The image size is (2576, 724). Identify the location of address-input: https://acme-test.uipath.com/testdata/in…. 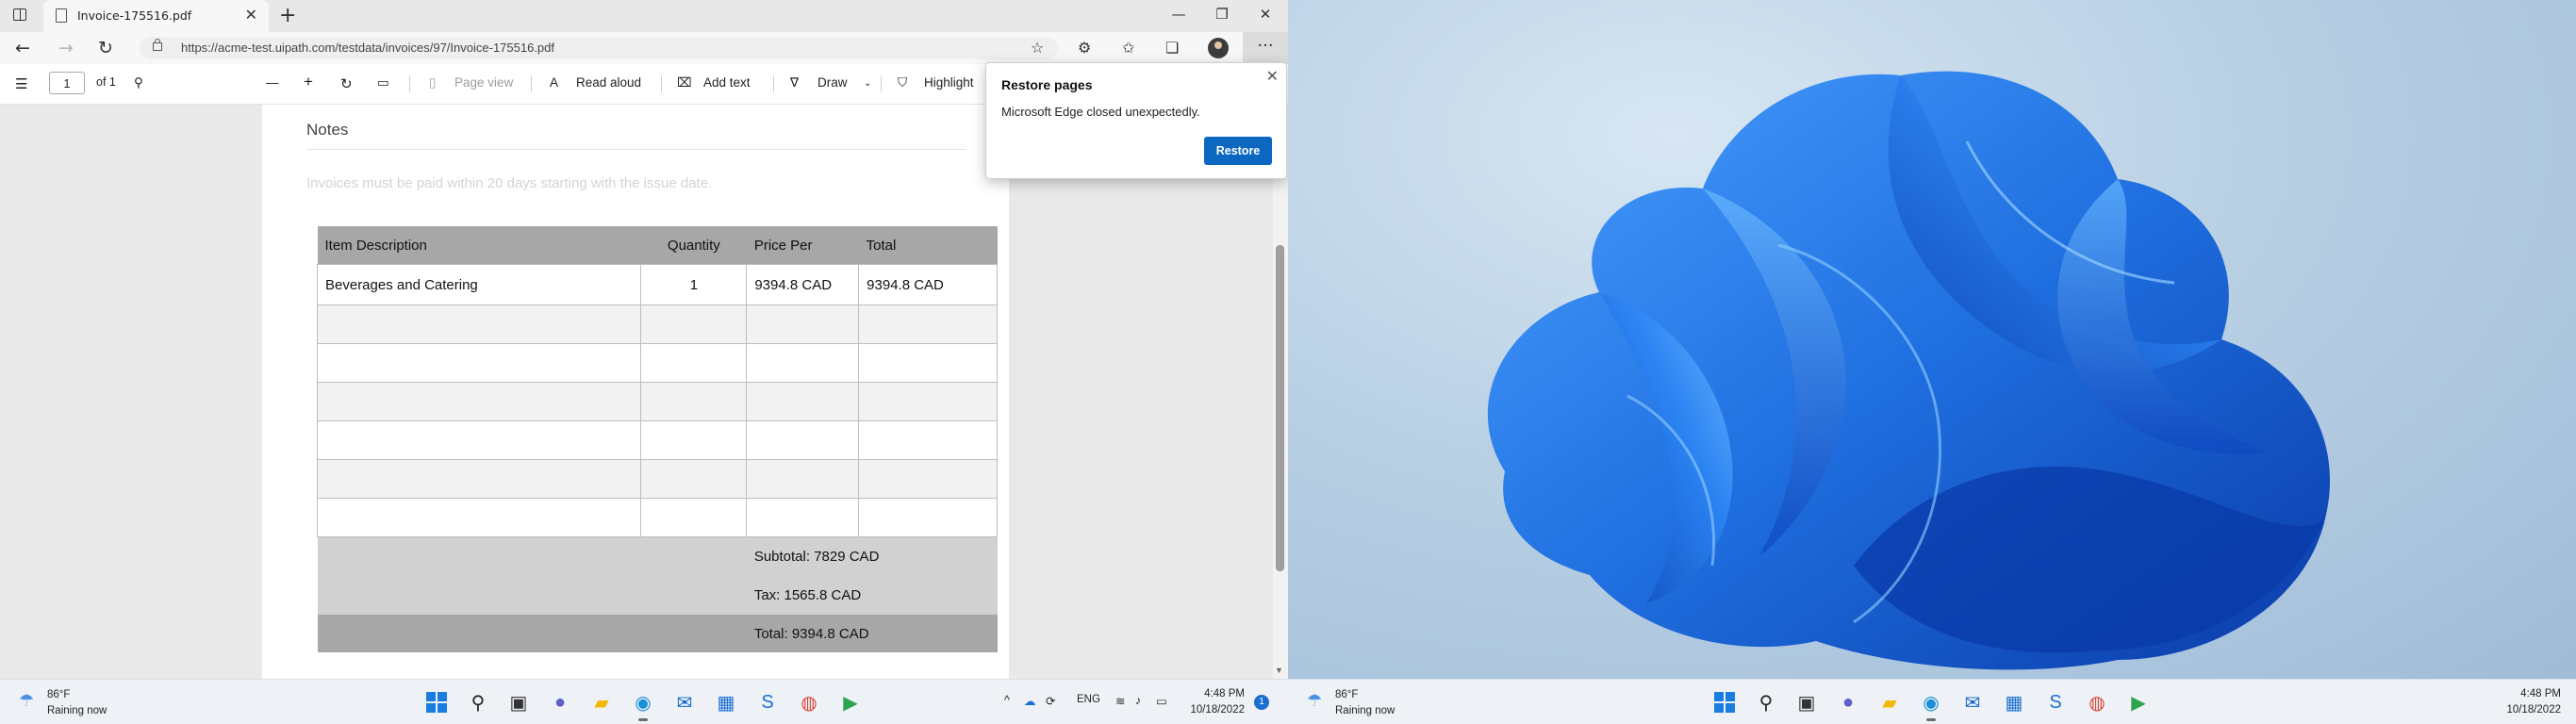
(599, 48).